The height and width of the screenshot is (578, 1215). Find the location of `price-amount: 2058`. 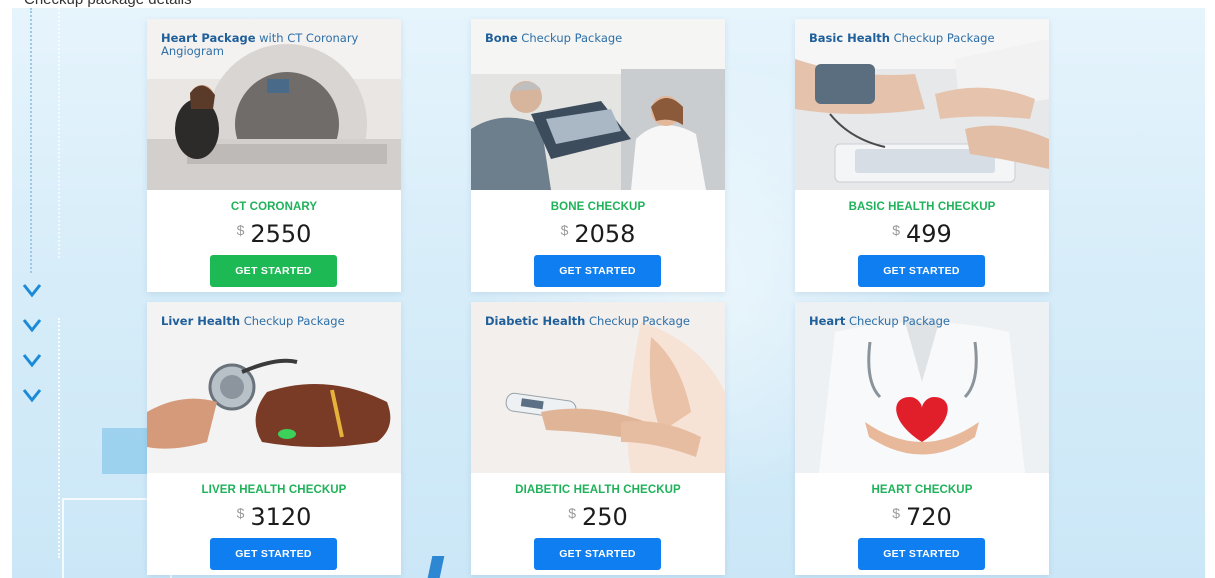

price-amount: 2058 is located at coordinates (605, 234).